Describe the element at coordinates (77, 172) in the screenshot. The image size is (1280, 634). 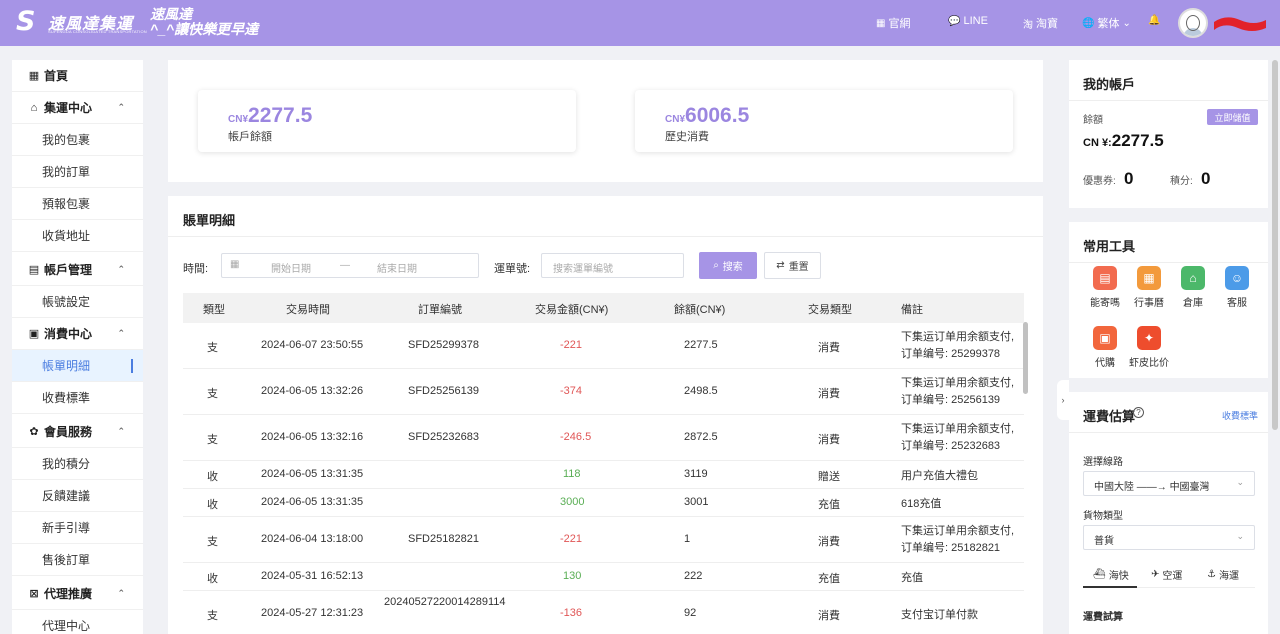
I see `sidebar-item-my-orders: 我的訂單` at that location.